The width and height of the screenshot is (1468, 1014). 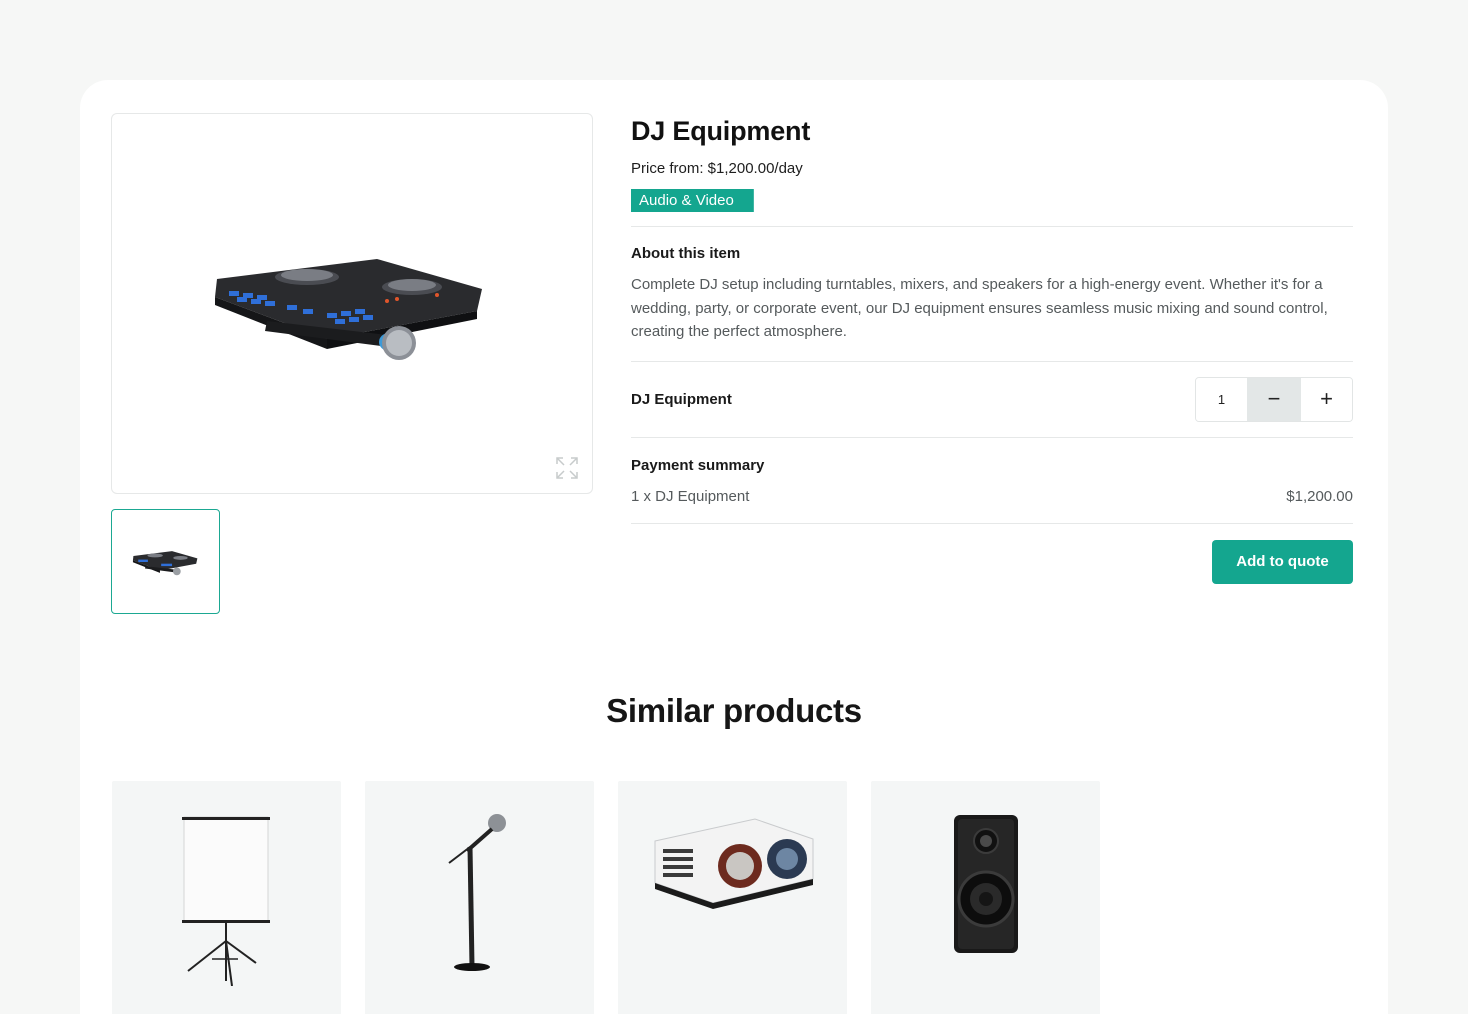 I want to click on plus-icon: +, so click(x=1326, y=398).